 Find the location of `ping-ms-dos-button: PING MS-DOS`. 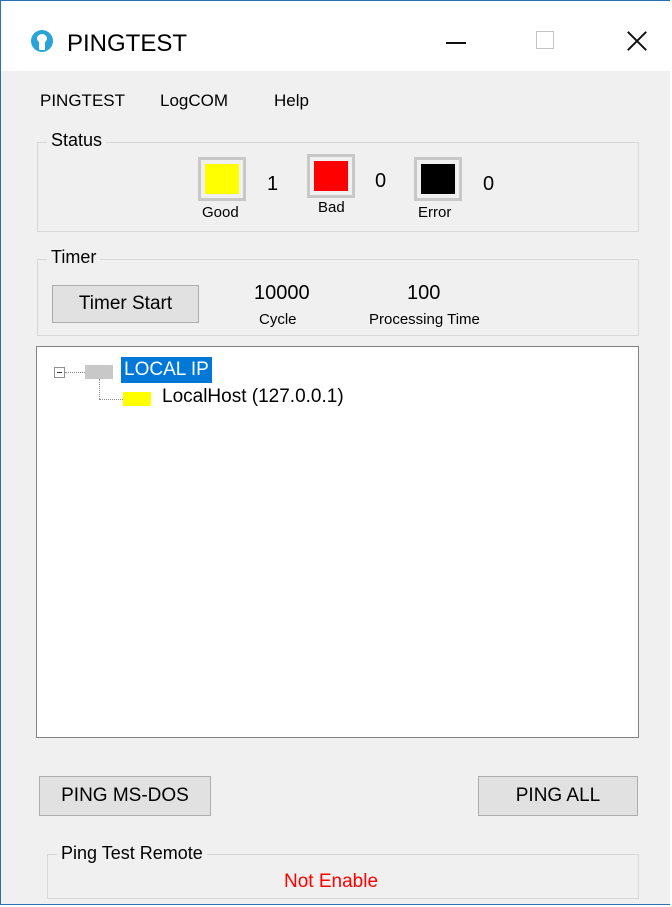

ping-ms-dos-button: PING MS-DOS is located at coordinates (125, 796).